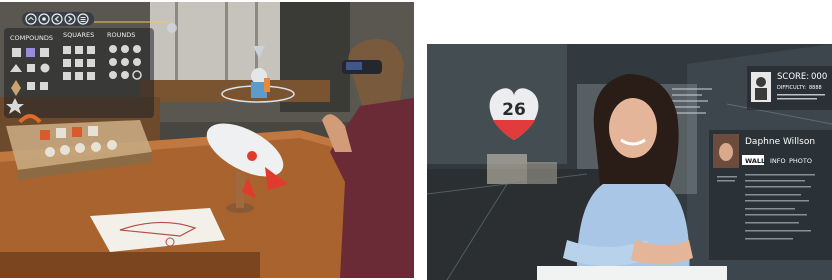  What do you see at coordinates (755, 161) in the screenshot?
I see `tab-wall-label: WALL` at bounding box center [755, 161].